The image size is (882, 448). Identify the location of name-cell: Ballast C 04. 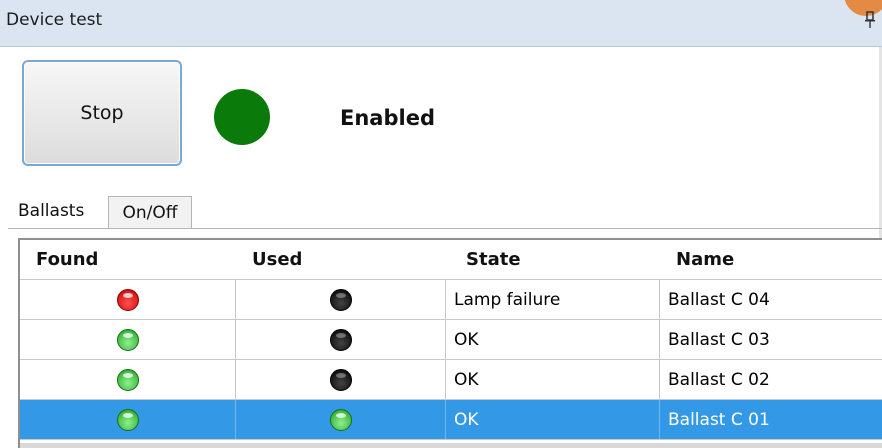
(719, 299).